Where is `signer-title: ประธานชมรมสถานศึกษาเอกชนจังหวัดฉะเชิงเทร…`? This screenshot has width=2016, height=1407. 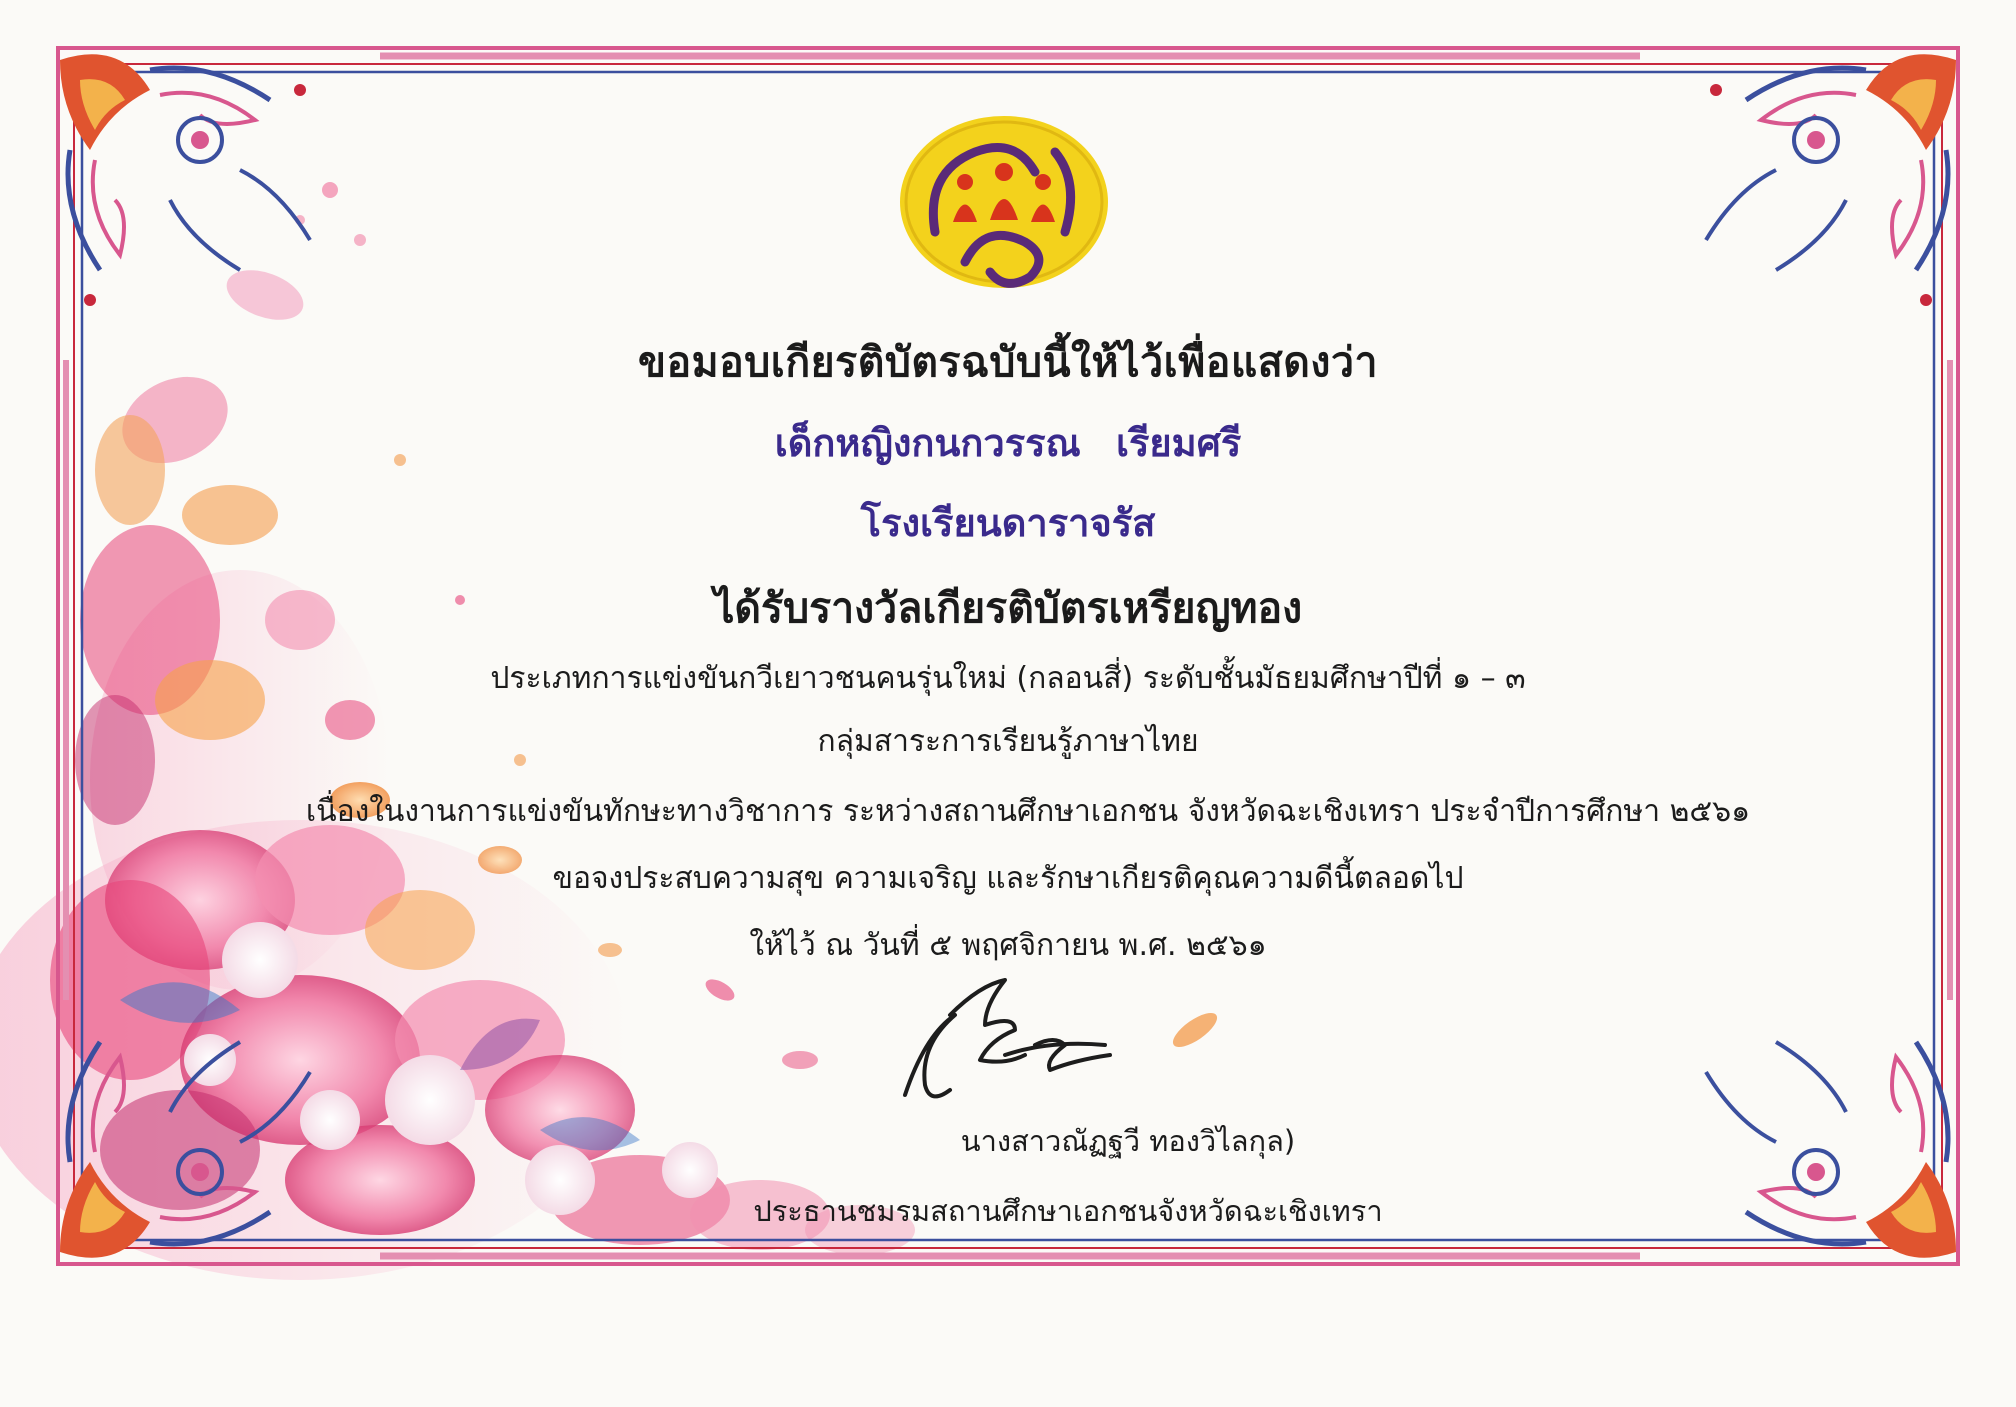
signer-title: ประธานชมรมสถานศึกษาเอกชนจังหวัดฉะเชิงเทร… is located at coordinates (1068, 1211).